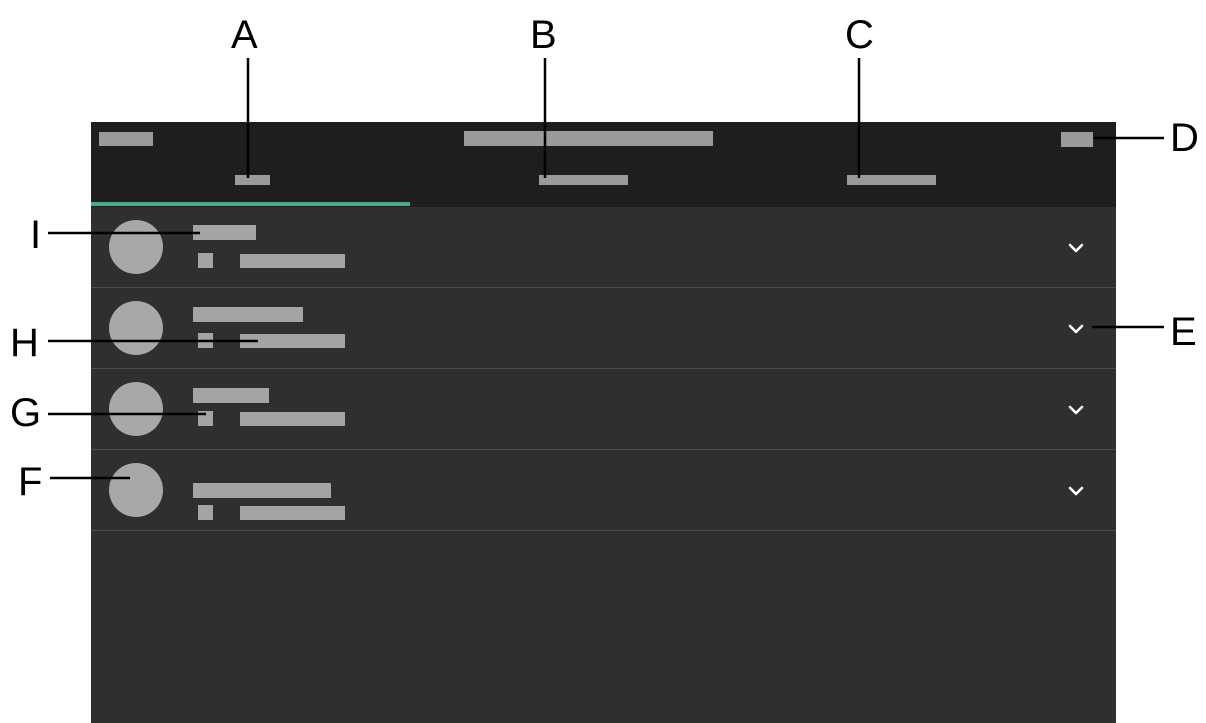  What do you see at coordinates (928, 164) in the screenshot?
I see `tab-c` at bounding box center [928, 164].